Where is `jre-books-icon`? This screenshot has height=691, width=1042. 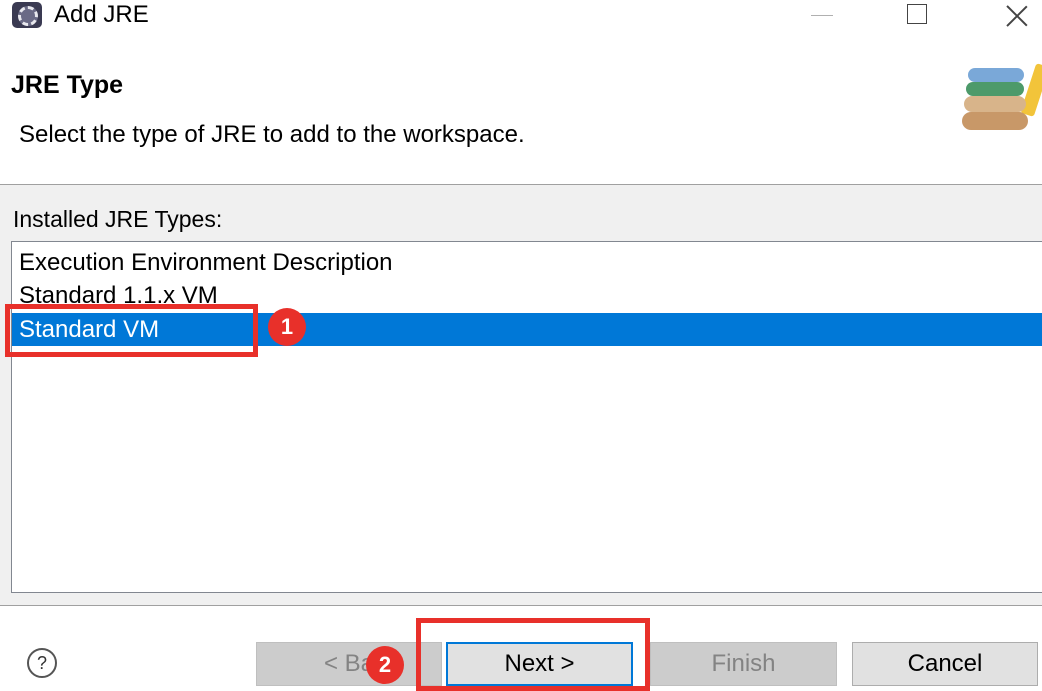
jre-books-icon is located at coordinates (1002, 96).